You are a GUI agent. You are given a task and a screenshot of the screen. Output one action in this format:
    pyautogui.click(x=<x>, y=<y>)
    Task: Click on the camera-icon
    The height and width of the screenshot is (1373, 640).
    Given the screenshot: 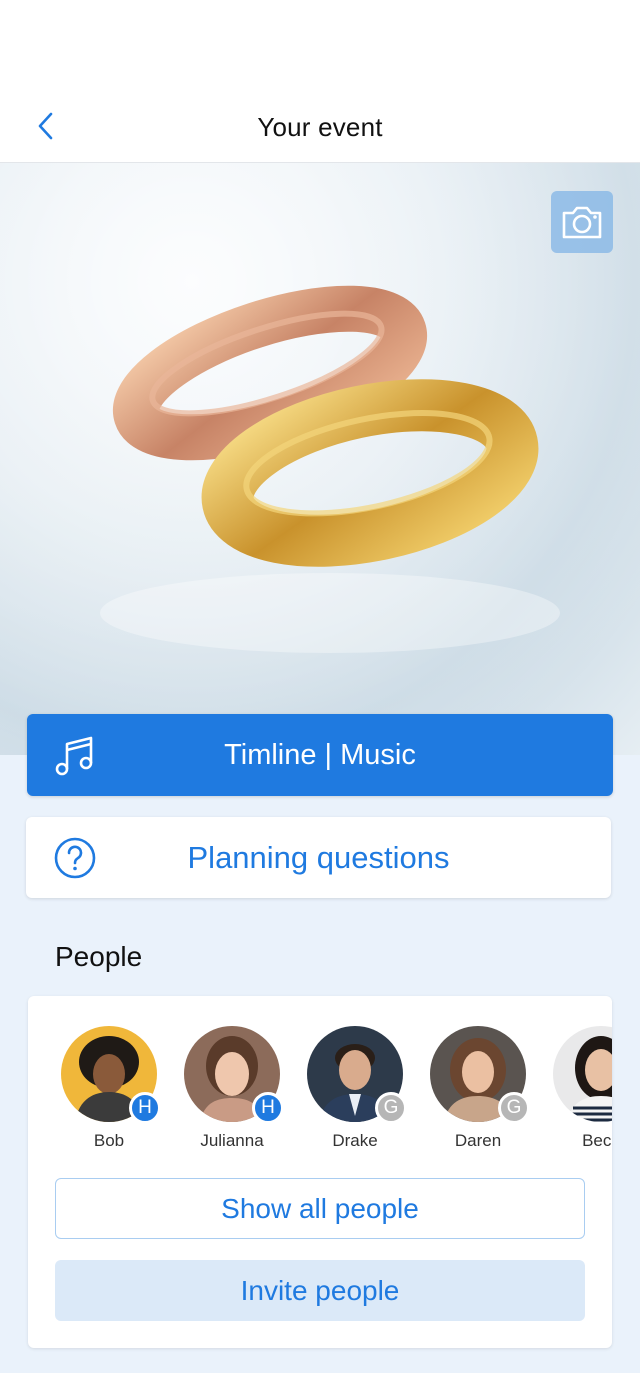 What is the action you would take?
    pyautogui.click(x=582, y=222)
    